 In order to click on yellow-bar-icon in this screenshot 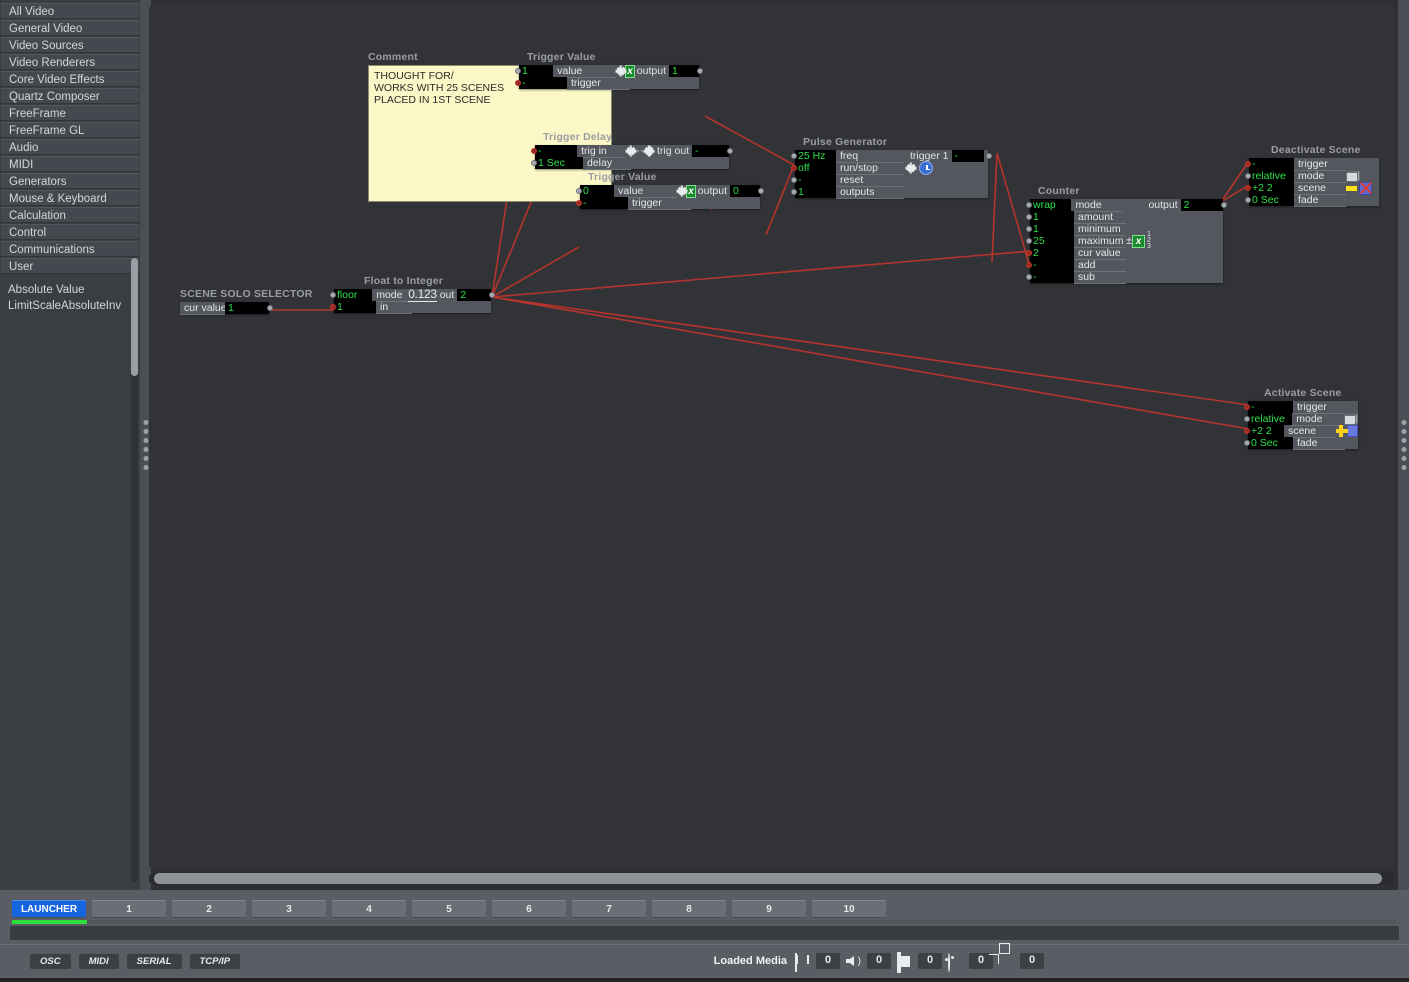, I will do `click(1351, 188)`.